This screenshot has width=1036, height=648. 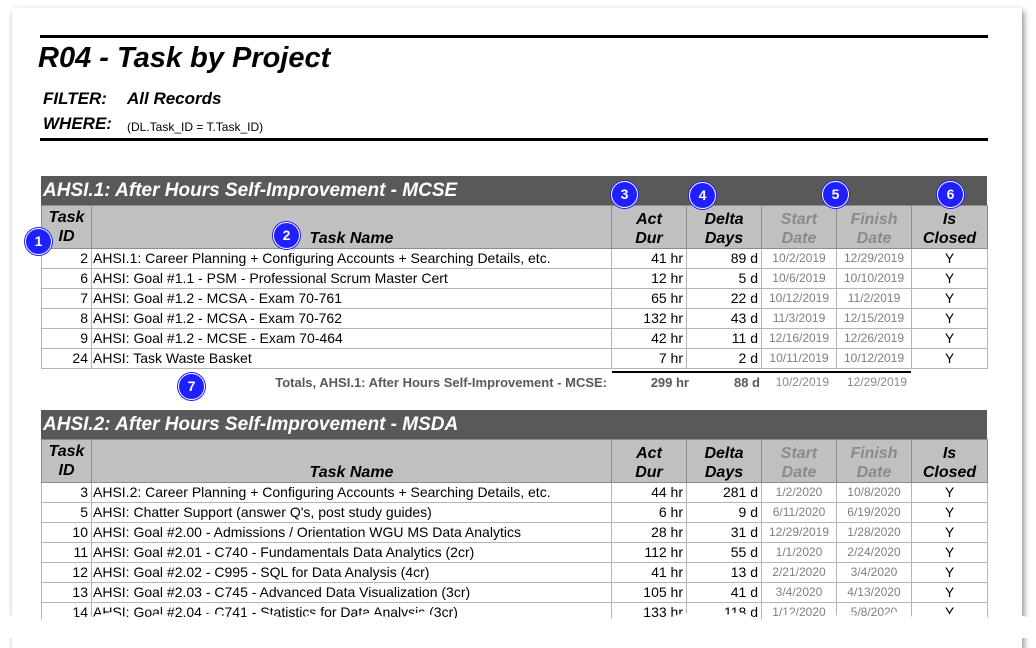 I want to click on delta-days: 31 d, so click(x=724, y=532).